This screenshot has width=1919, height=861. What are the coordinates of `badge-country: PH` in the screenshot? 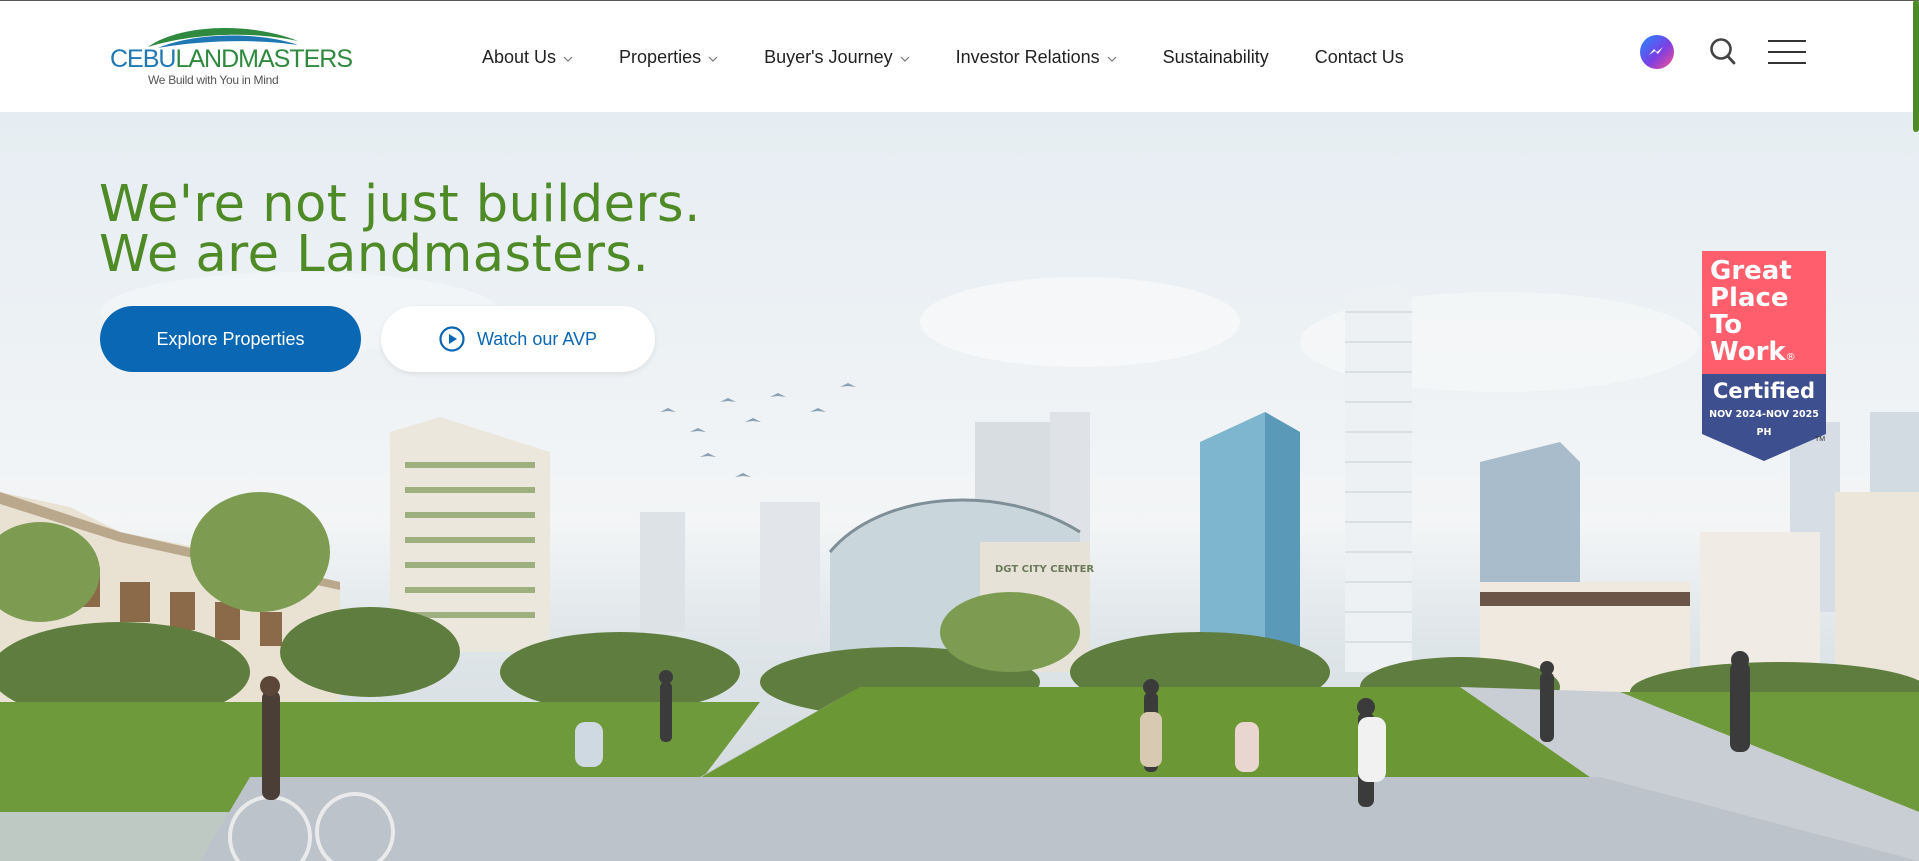 It's located at (1764, 432).